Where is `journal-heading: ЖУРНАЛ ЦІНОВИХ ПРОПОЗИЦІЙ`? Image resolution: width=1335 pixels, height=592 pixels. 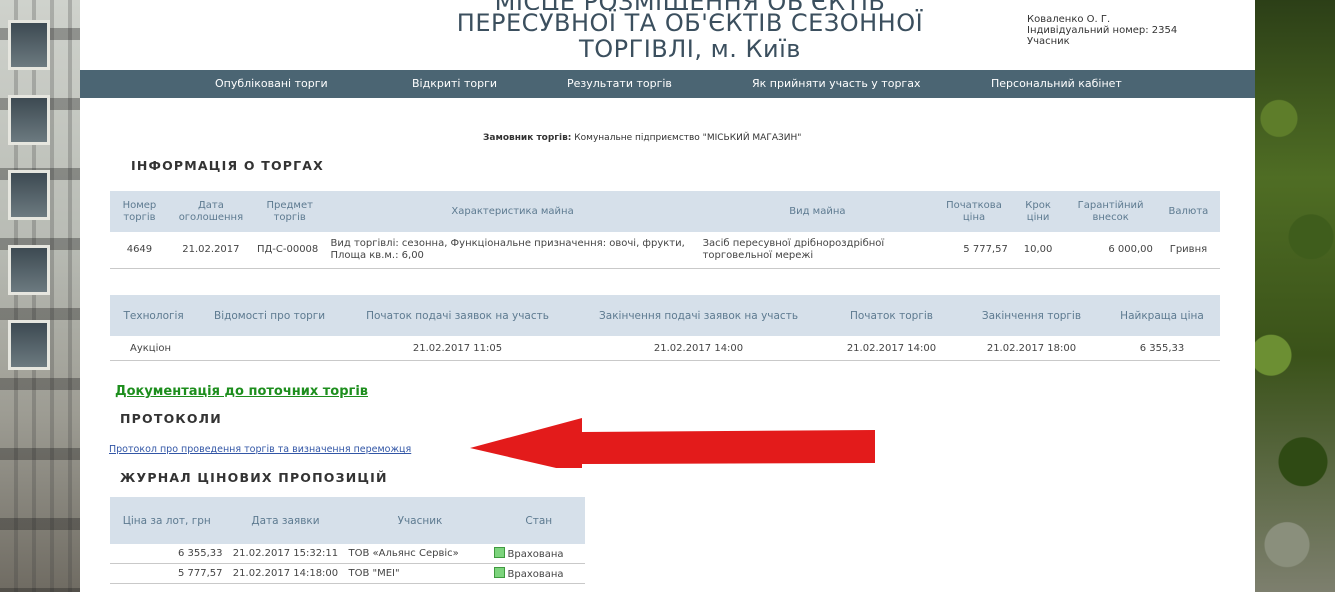 journal-heading: ЖУРНАЛ ЦІНОВИХ ПРОПОЗИЦІЙ is located at coordinates (254, 477).